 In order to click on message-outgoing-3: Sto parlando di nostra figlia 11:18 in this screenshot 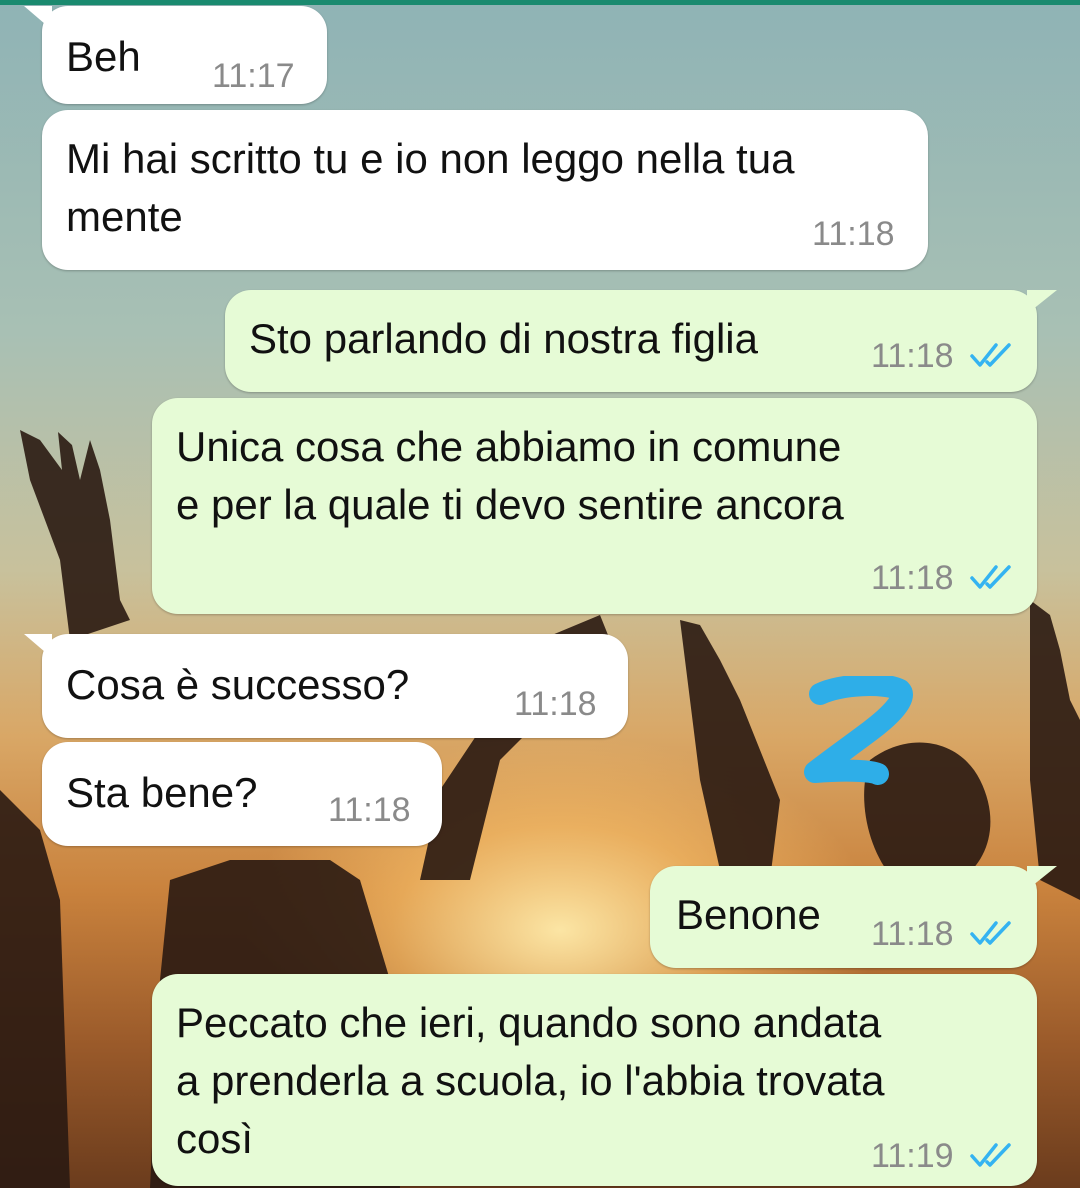, I will do `click(641, 341)`.